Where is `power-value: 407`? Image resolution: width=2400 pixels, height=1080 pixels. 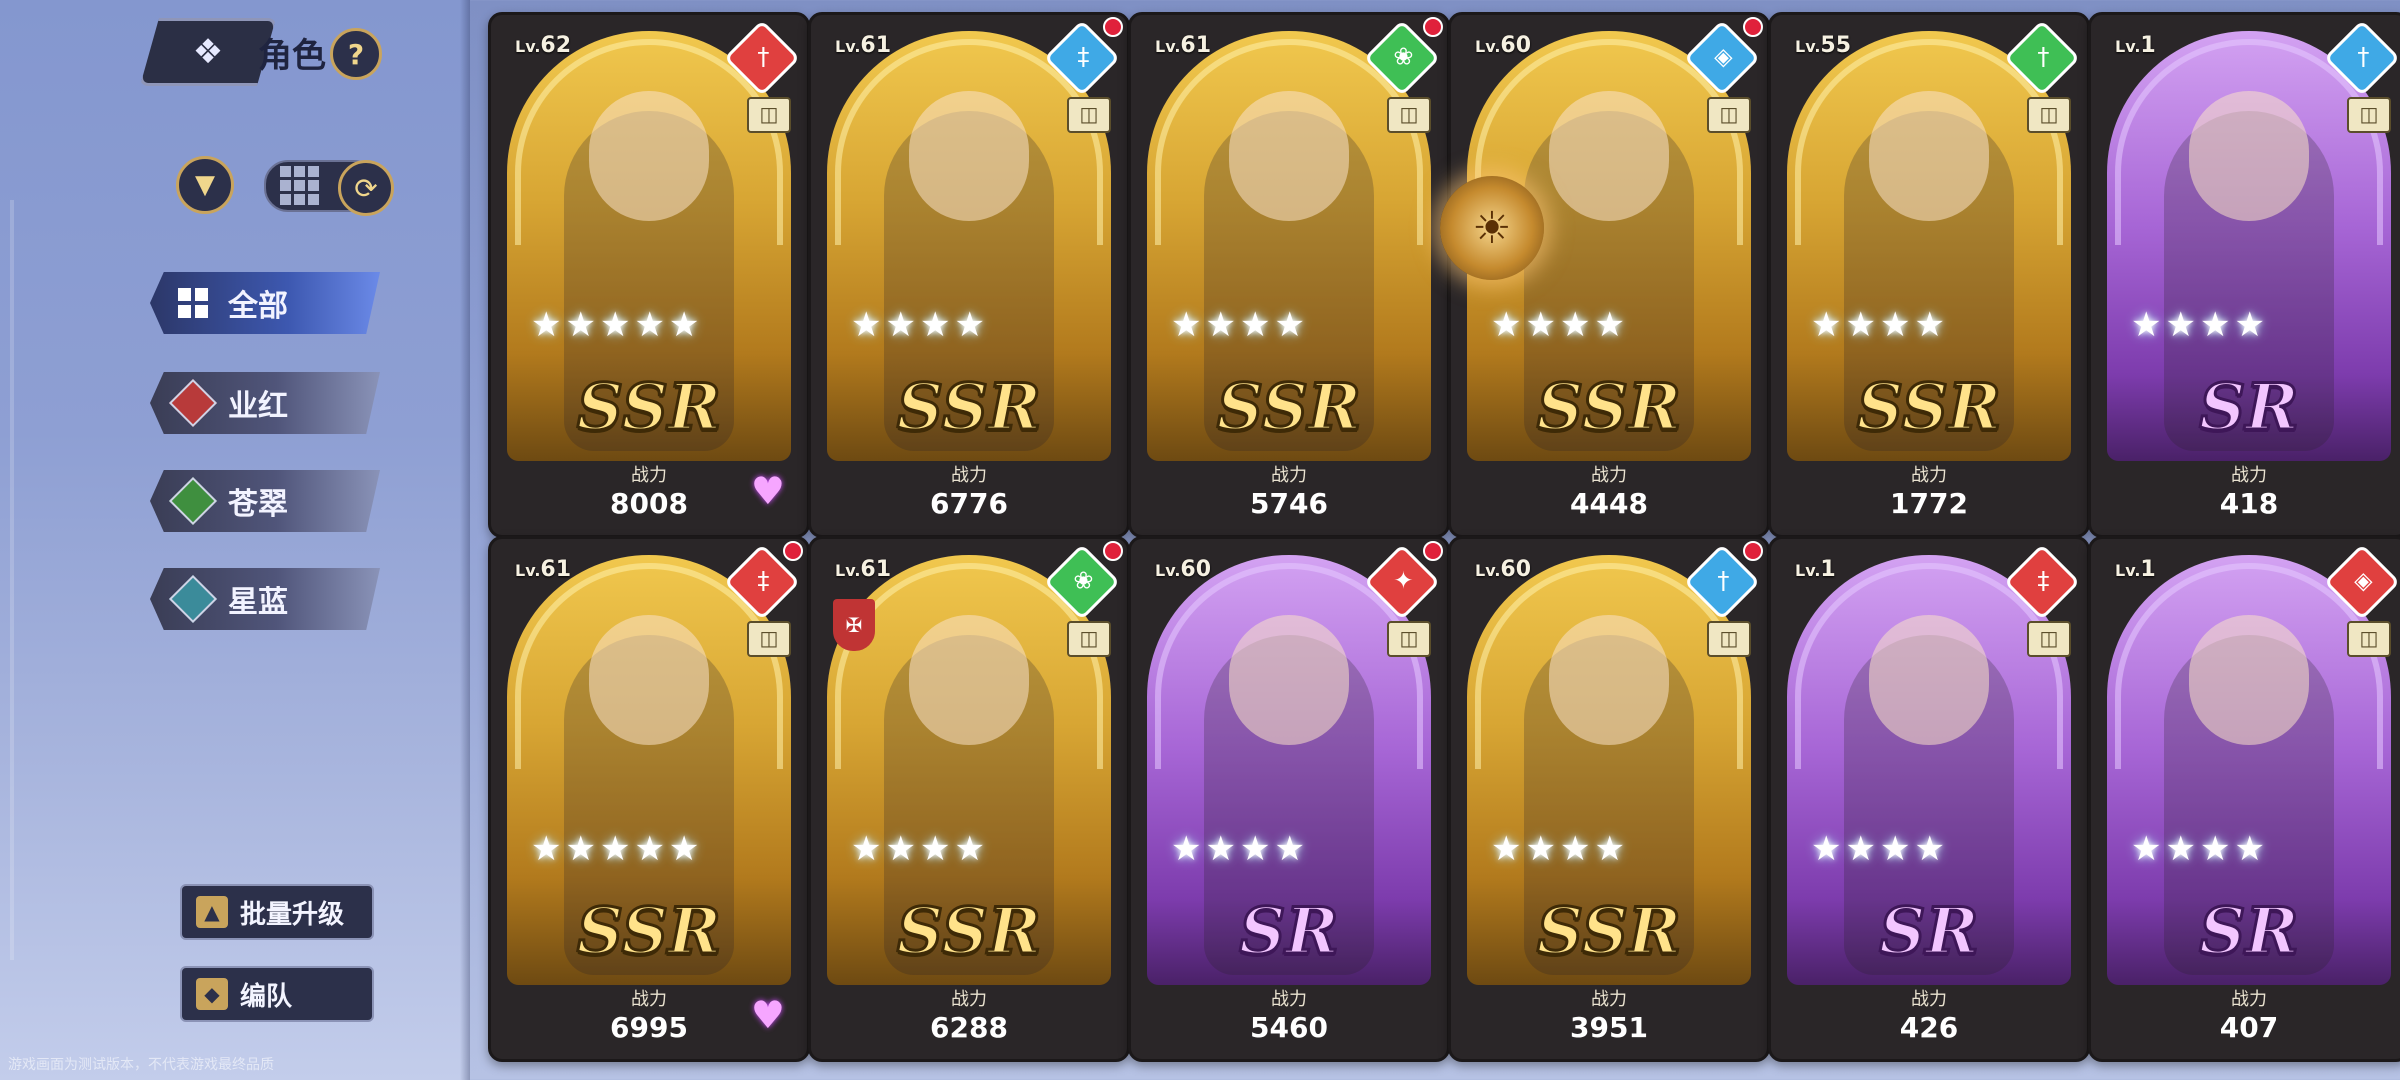 power-value: 407 is located at coordinates (2249, 1027).